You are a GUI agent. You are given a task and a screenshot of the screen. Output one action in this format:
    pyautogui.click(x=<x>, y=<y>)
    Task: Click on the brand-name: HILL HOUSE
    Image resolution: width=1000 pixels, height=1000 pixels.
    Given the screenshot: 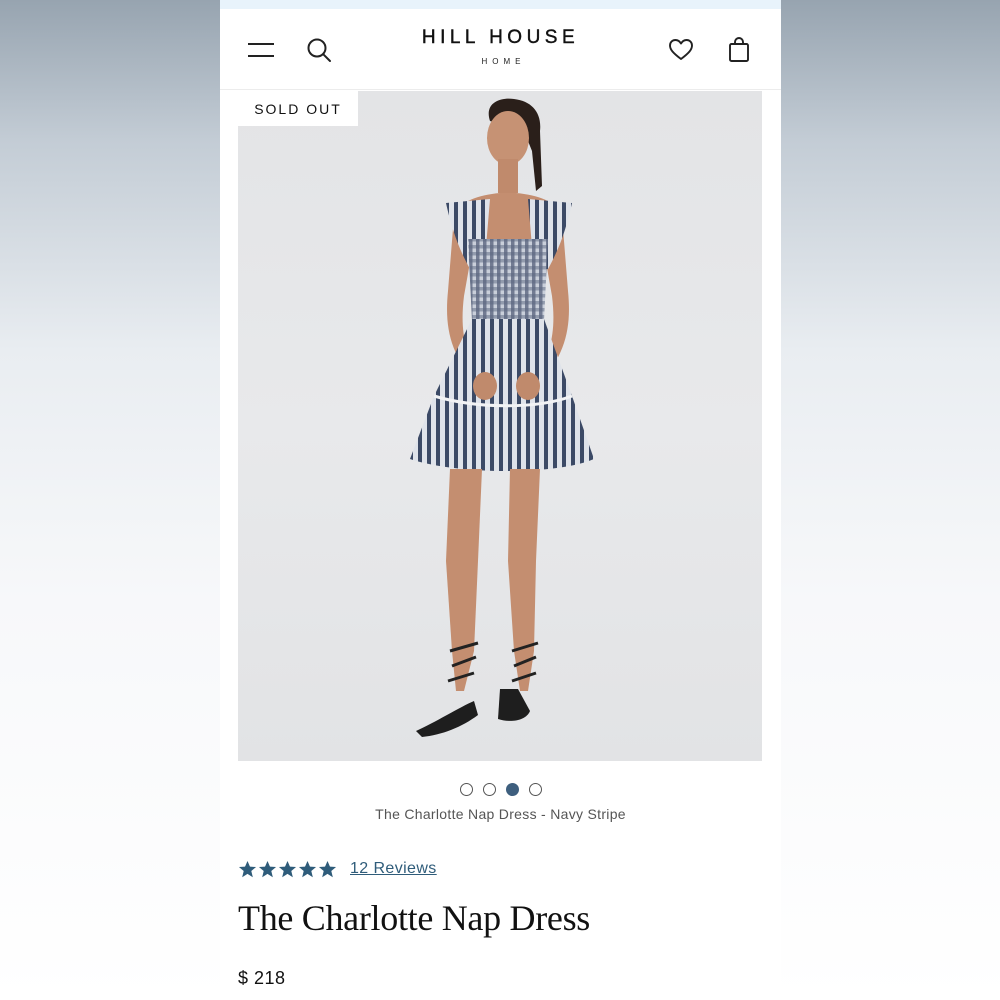 What is the action you would take?
    pyautogui.click(x=500, y=37)
    